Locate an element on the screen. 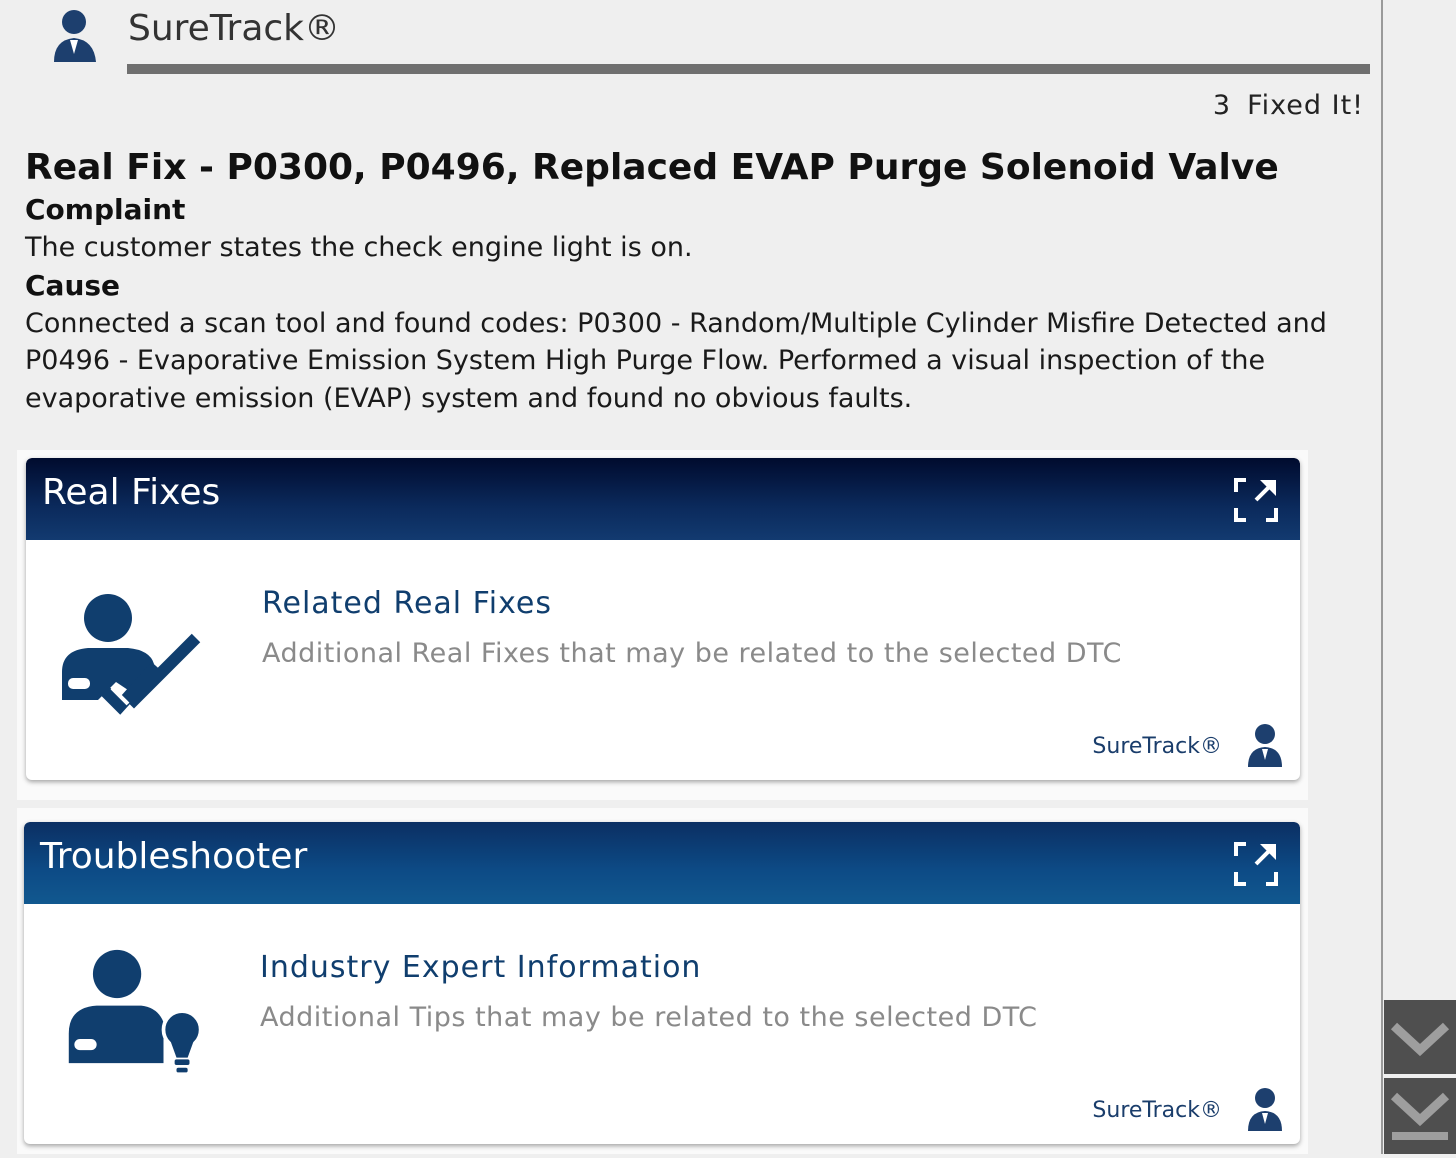 The width and height of the screenshot is (1456, 1158). industry-expert-information-link: Industry Expert Information is located at coordinates (480, 967).